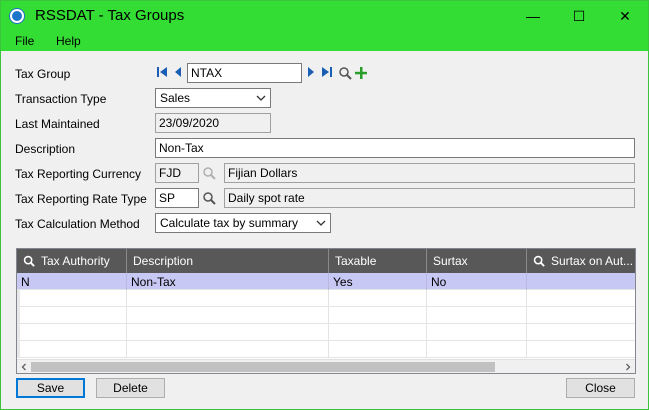 The height and width of the screenshot is (410, 649). What do you see at coordinates (209, 198) in the screenshot?
I see `rate-type-finder-icon` at bounding box center [209, 198].